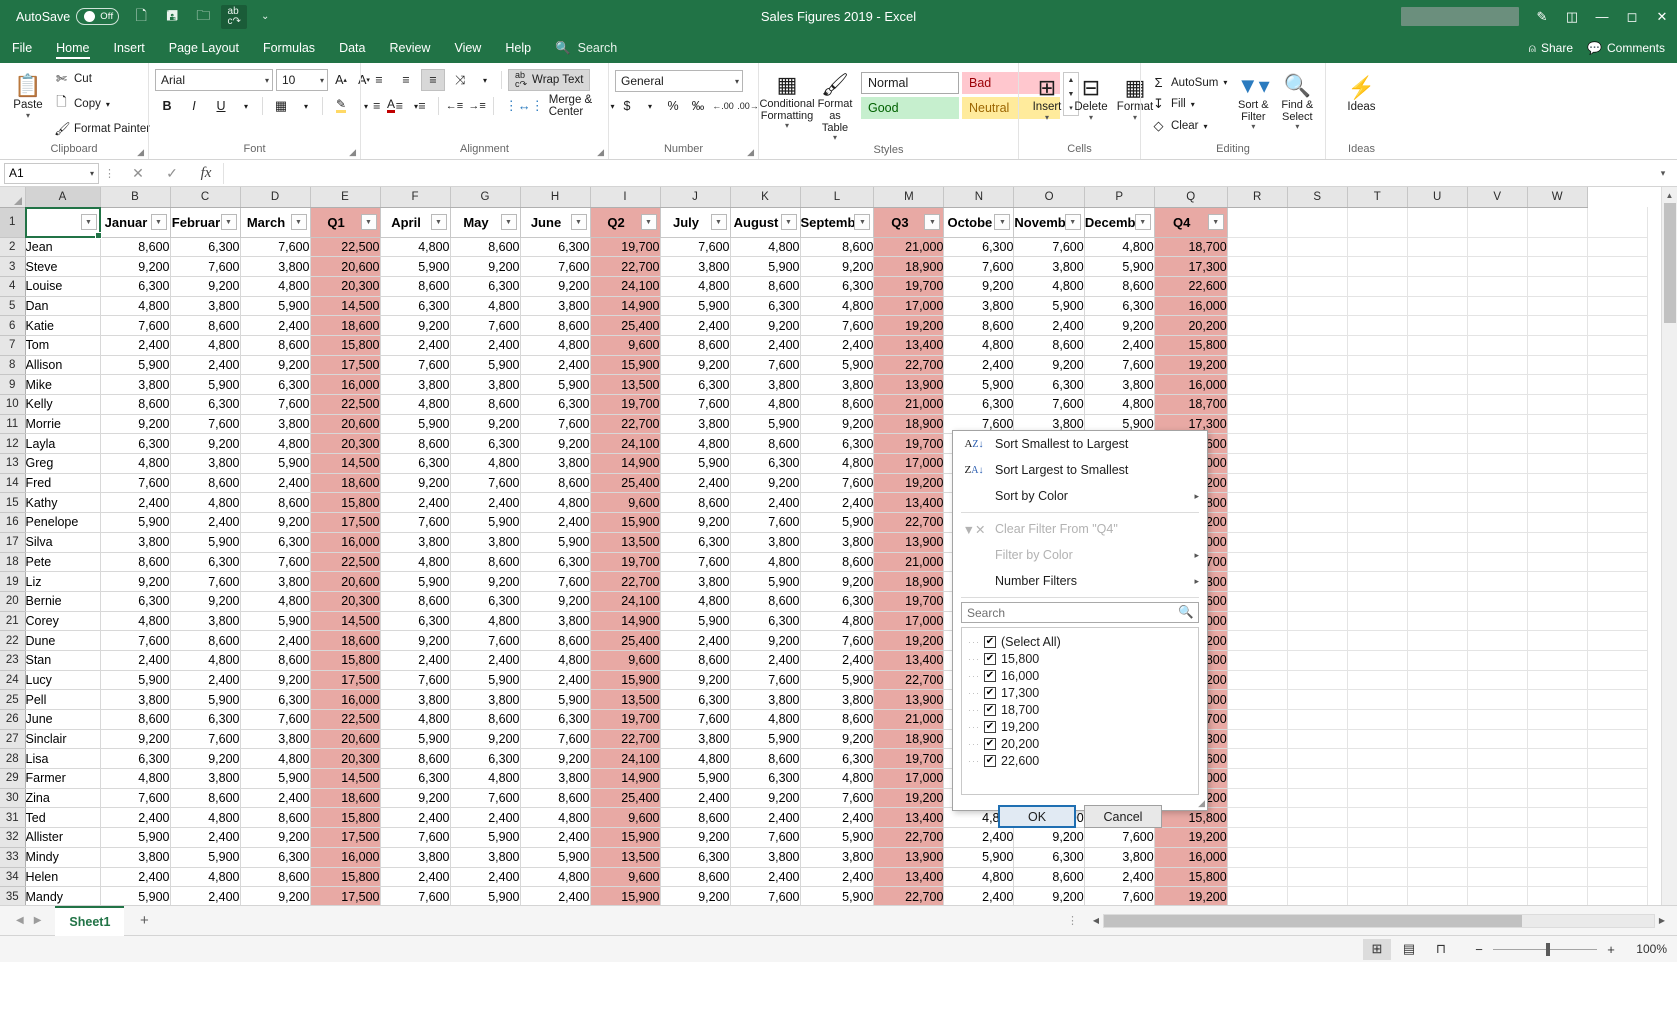 The width and height of the screenshot is (1677, 1019). Describe the element at coordinates (695, 365) in the screenshot. I see `cell-J8: 9,200` at that location.